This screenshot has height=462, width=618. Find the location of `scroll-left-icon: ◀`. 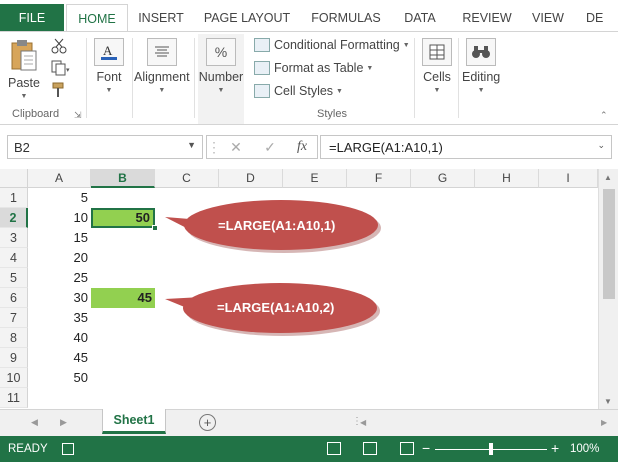

scroll-left-icon: ◀ is located at coordinates (363, 422).